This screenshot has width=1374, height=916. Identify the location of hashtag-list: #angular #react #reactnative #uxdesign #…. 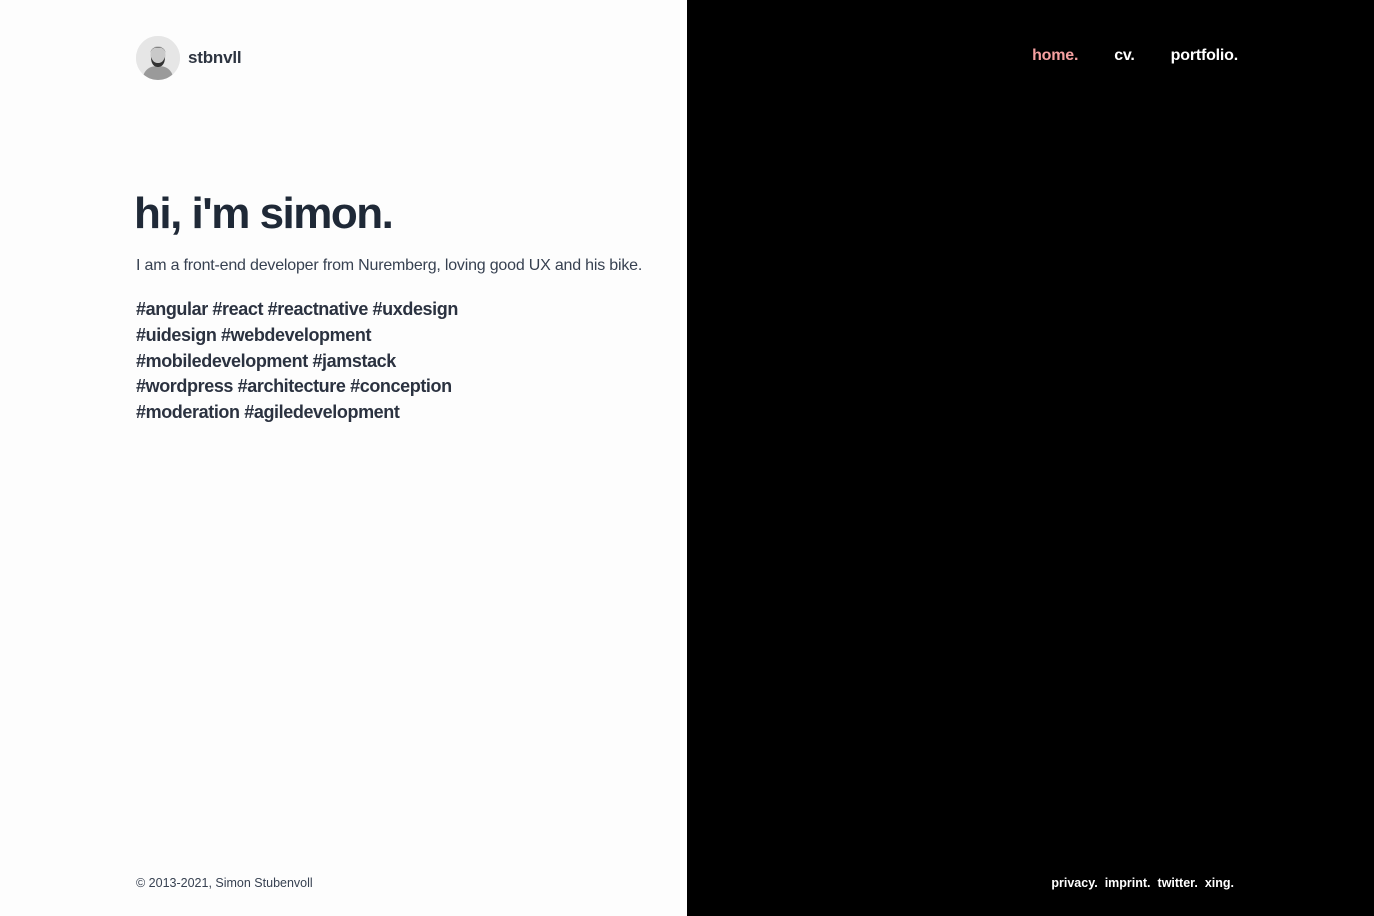
(336, 361).